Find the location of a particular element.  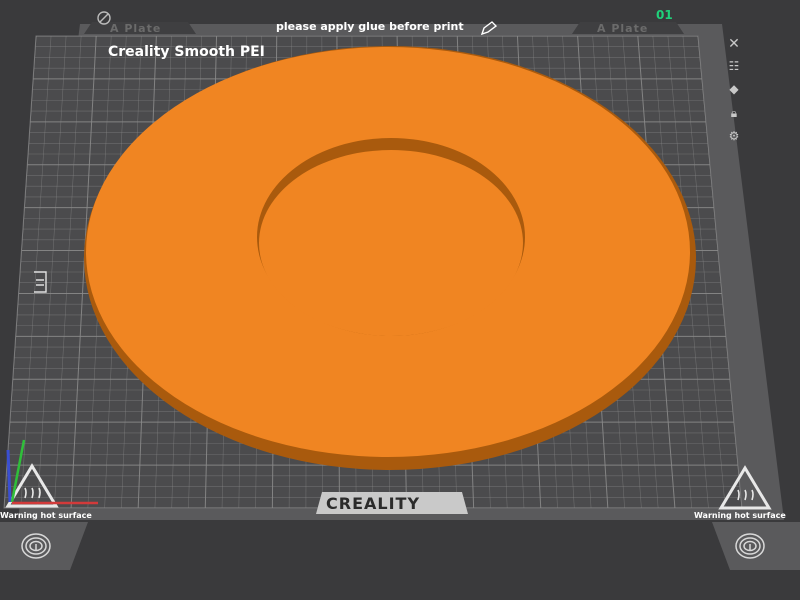

arrange-icon: ☷ is located at coordinates (734, 66).